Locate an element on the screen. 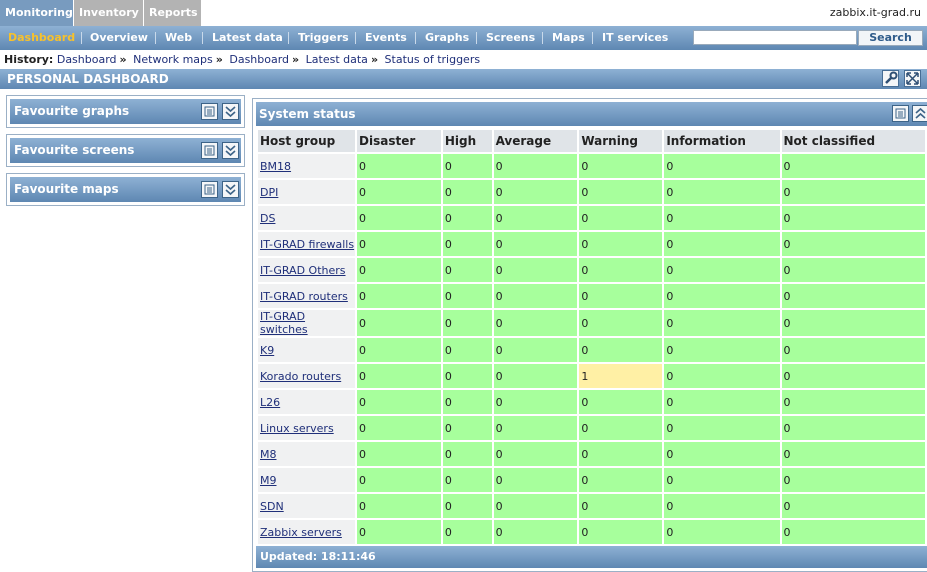 Image resolution: width=927 pixels, height=572 pixels. host-group-link: Zabbix servers is located at coordinates (301, 532).